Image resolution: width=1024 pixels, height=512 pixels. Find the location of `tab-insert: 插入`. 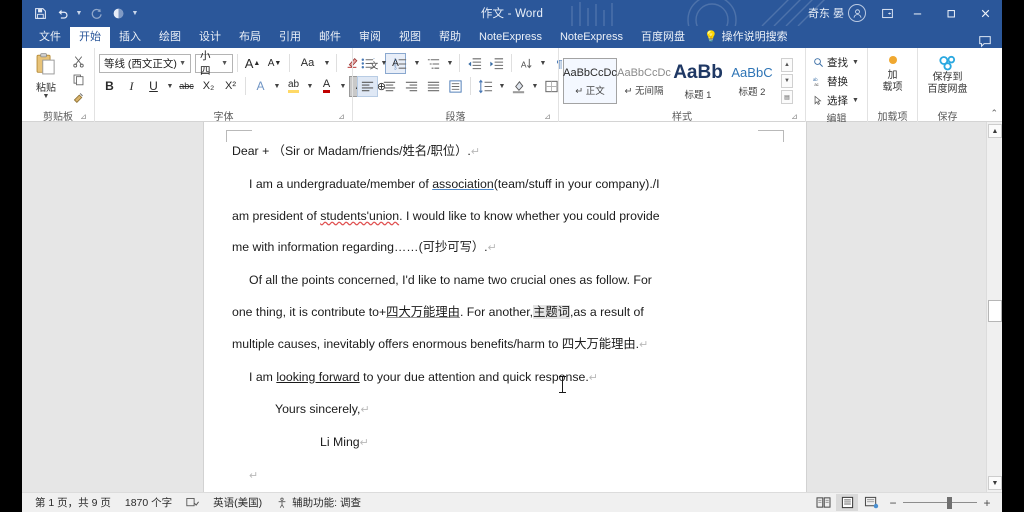

tab-insert: 插入 is located at coordinates (130, 37).